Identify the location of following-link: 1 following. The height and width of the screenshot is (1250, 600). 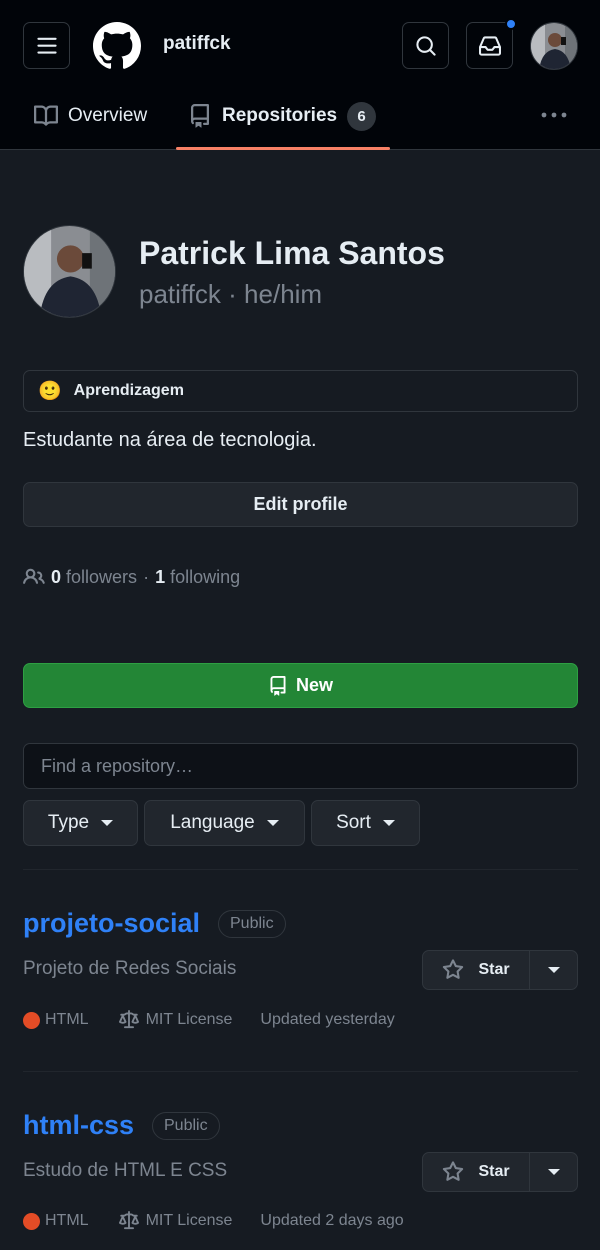
(197, 577).